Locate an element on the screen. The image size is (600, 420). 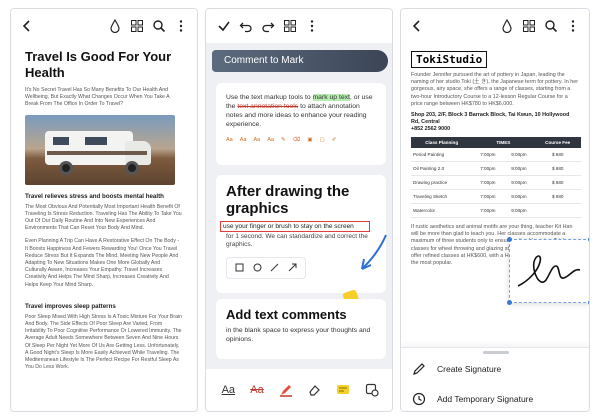
line-shape-icon is located at coordinates (274, 268).